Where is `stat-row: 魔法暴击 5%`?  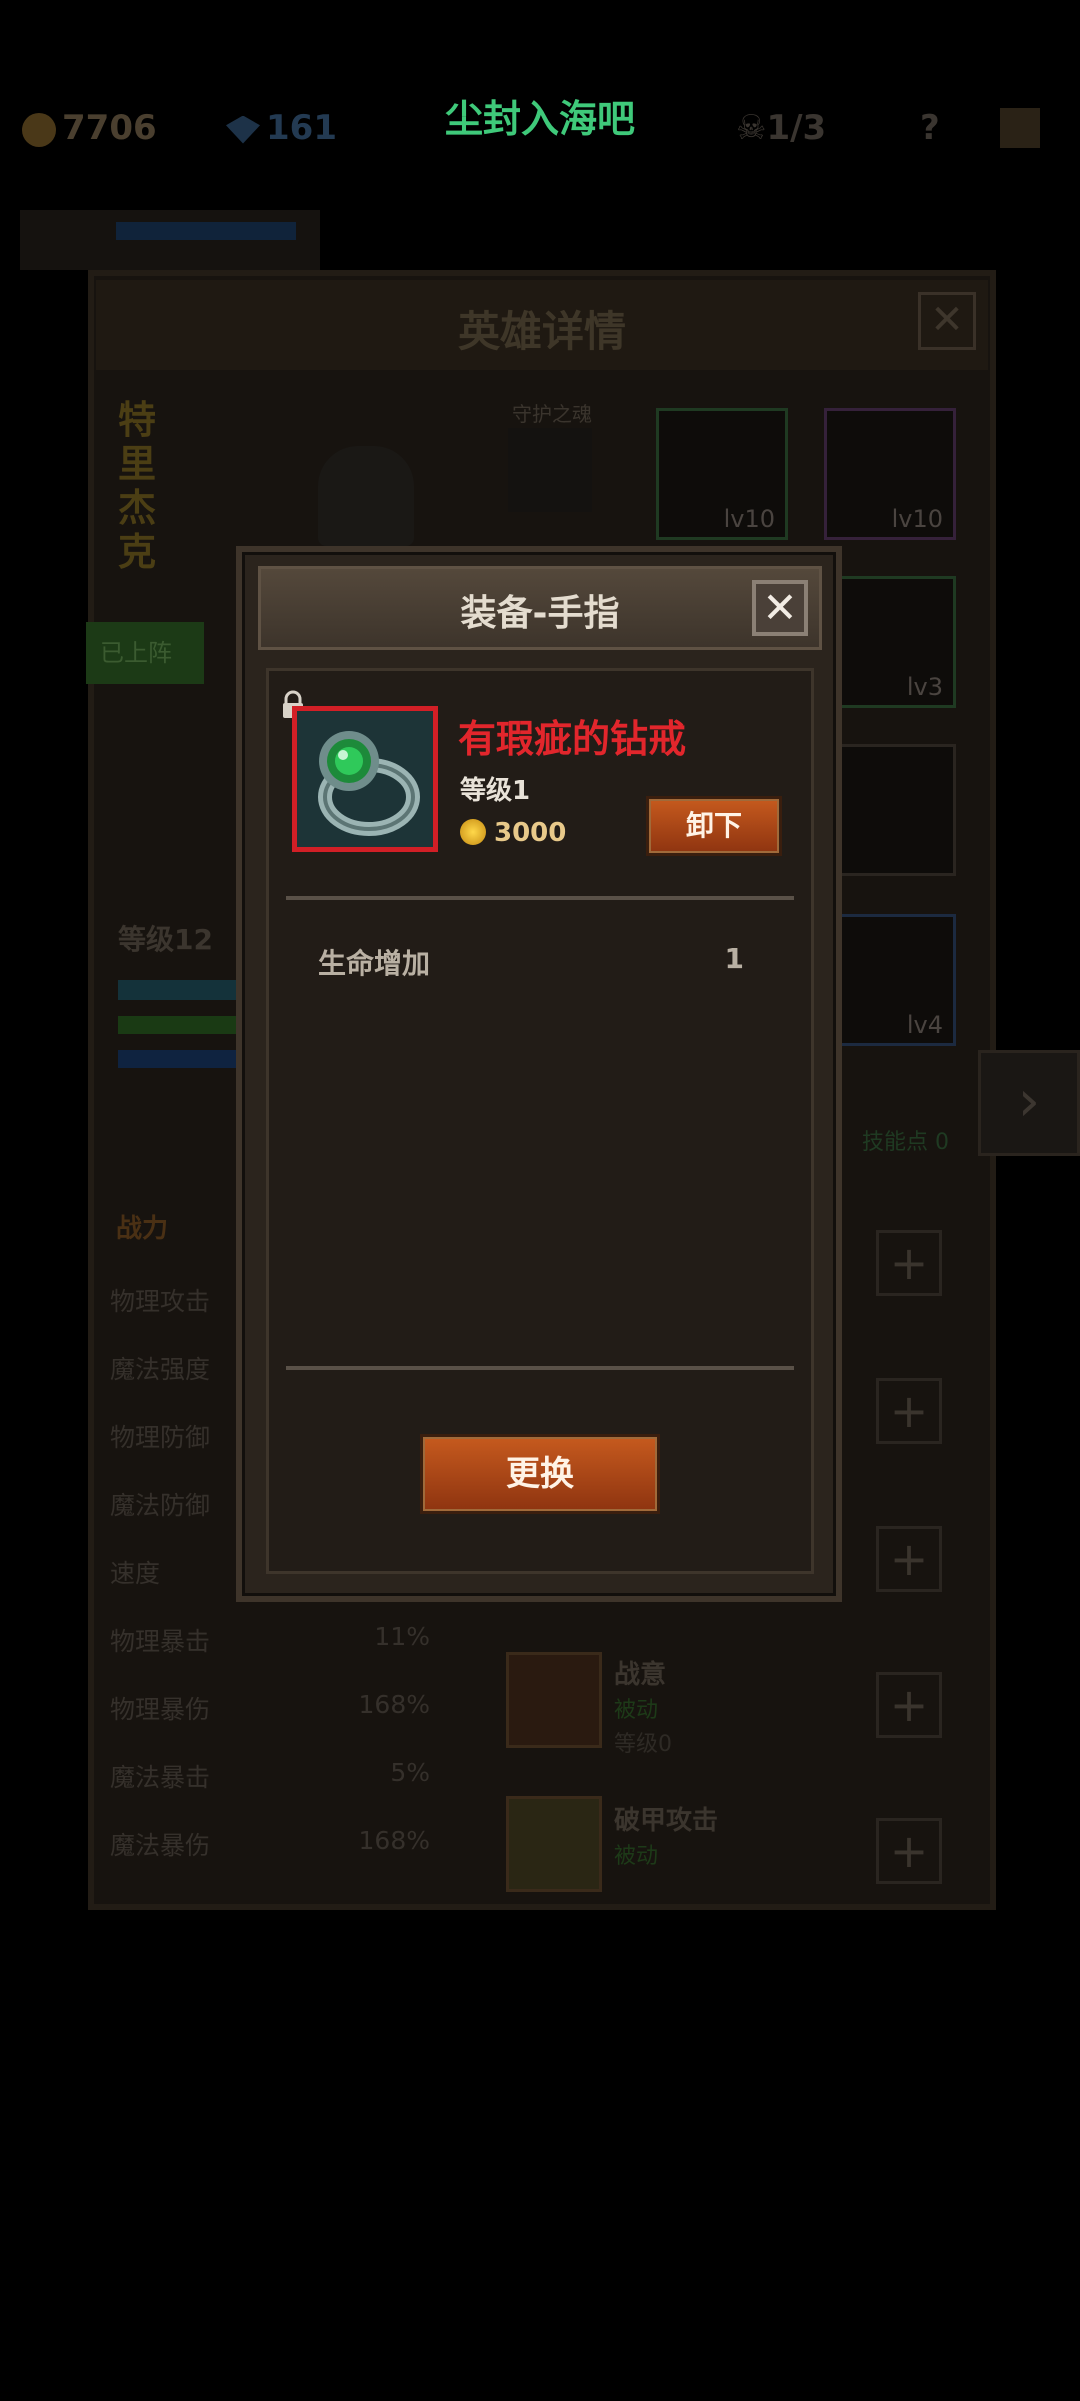 stat-row: 魔法暴击 5% is located at coordinates (270, 1775).